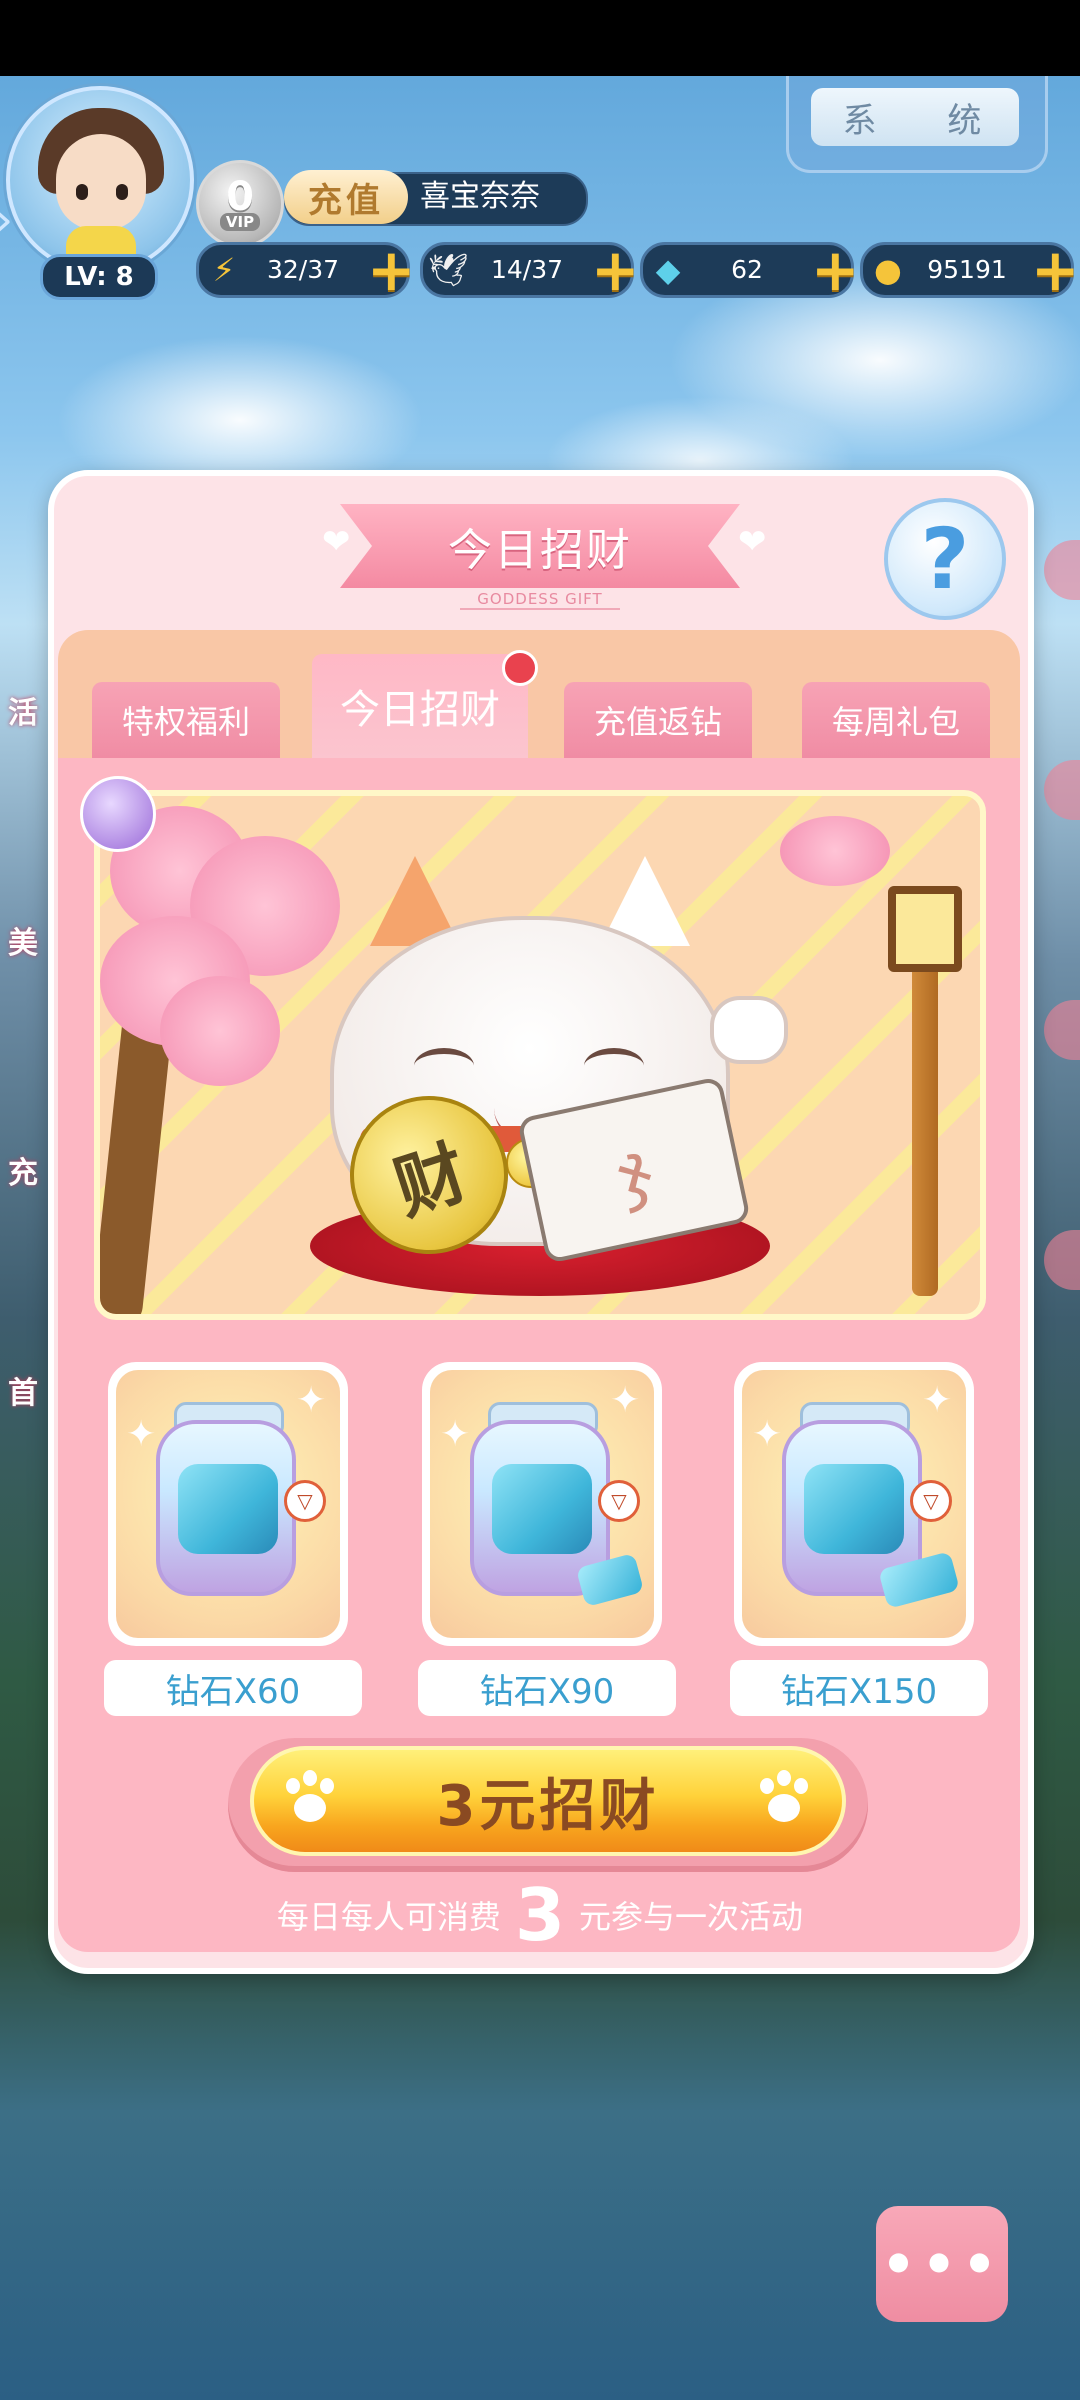 This screenshot has width=1080, height=2400. What do you see at coordinates (346, 197) in the screenshot?
I see `recharge-button: 充值` at bounding box center [346, 197].